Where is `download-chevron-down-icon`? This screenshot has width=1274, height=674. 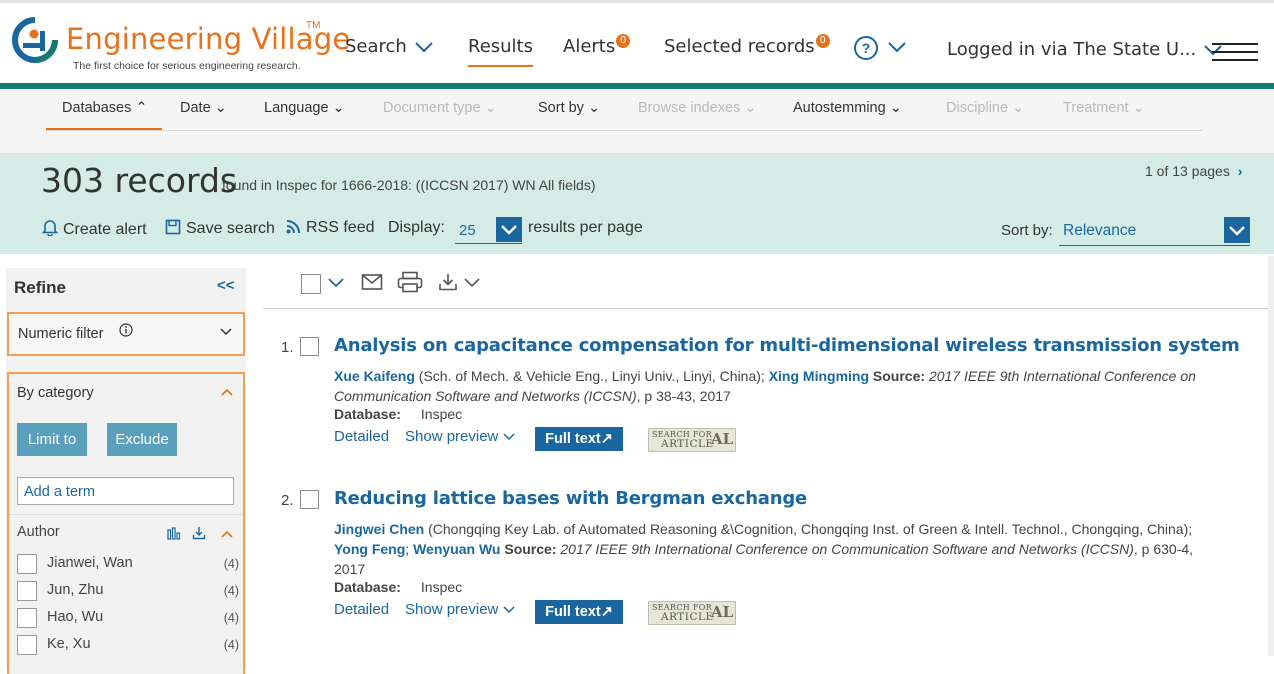 download-chevron-down-icon is located at coordinates (472, 283).